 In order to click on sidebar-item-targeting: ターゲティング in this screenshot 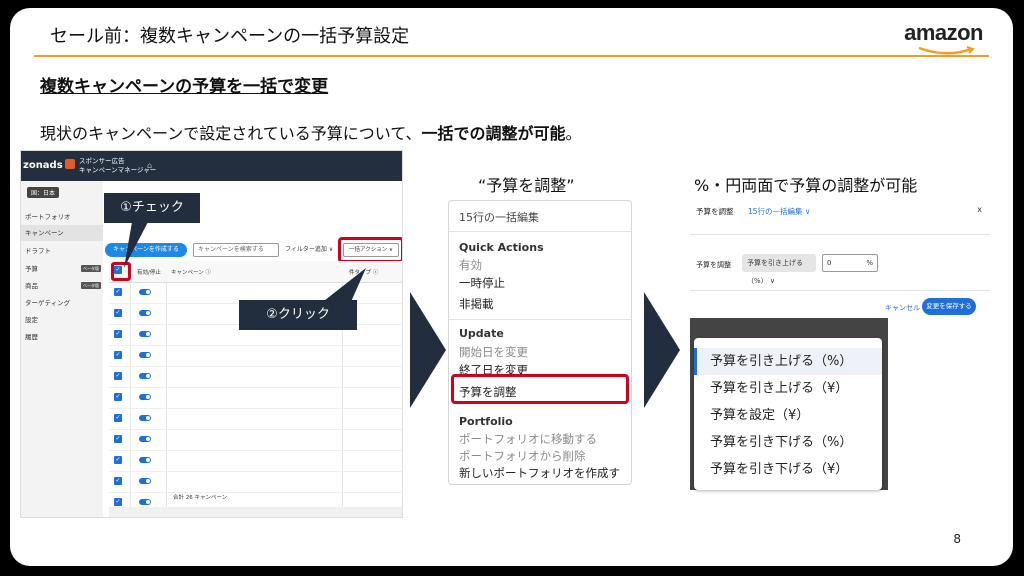, I will do `click(62, 303)`.